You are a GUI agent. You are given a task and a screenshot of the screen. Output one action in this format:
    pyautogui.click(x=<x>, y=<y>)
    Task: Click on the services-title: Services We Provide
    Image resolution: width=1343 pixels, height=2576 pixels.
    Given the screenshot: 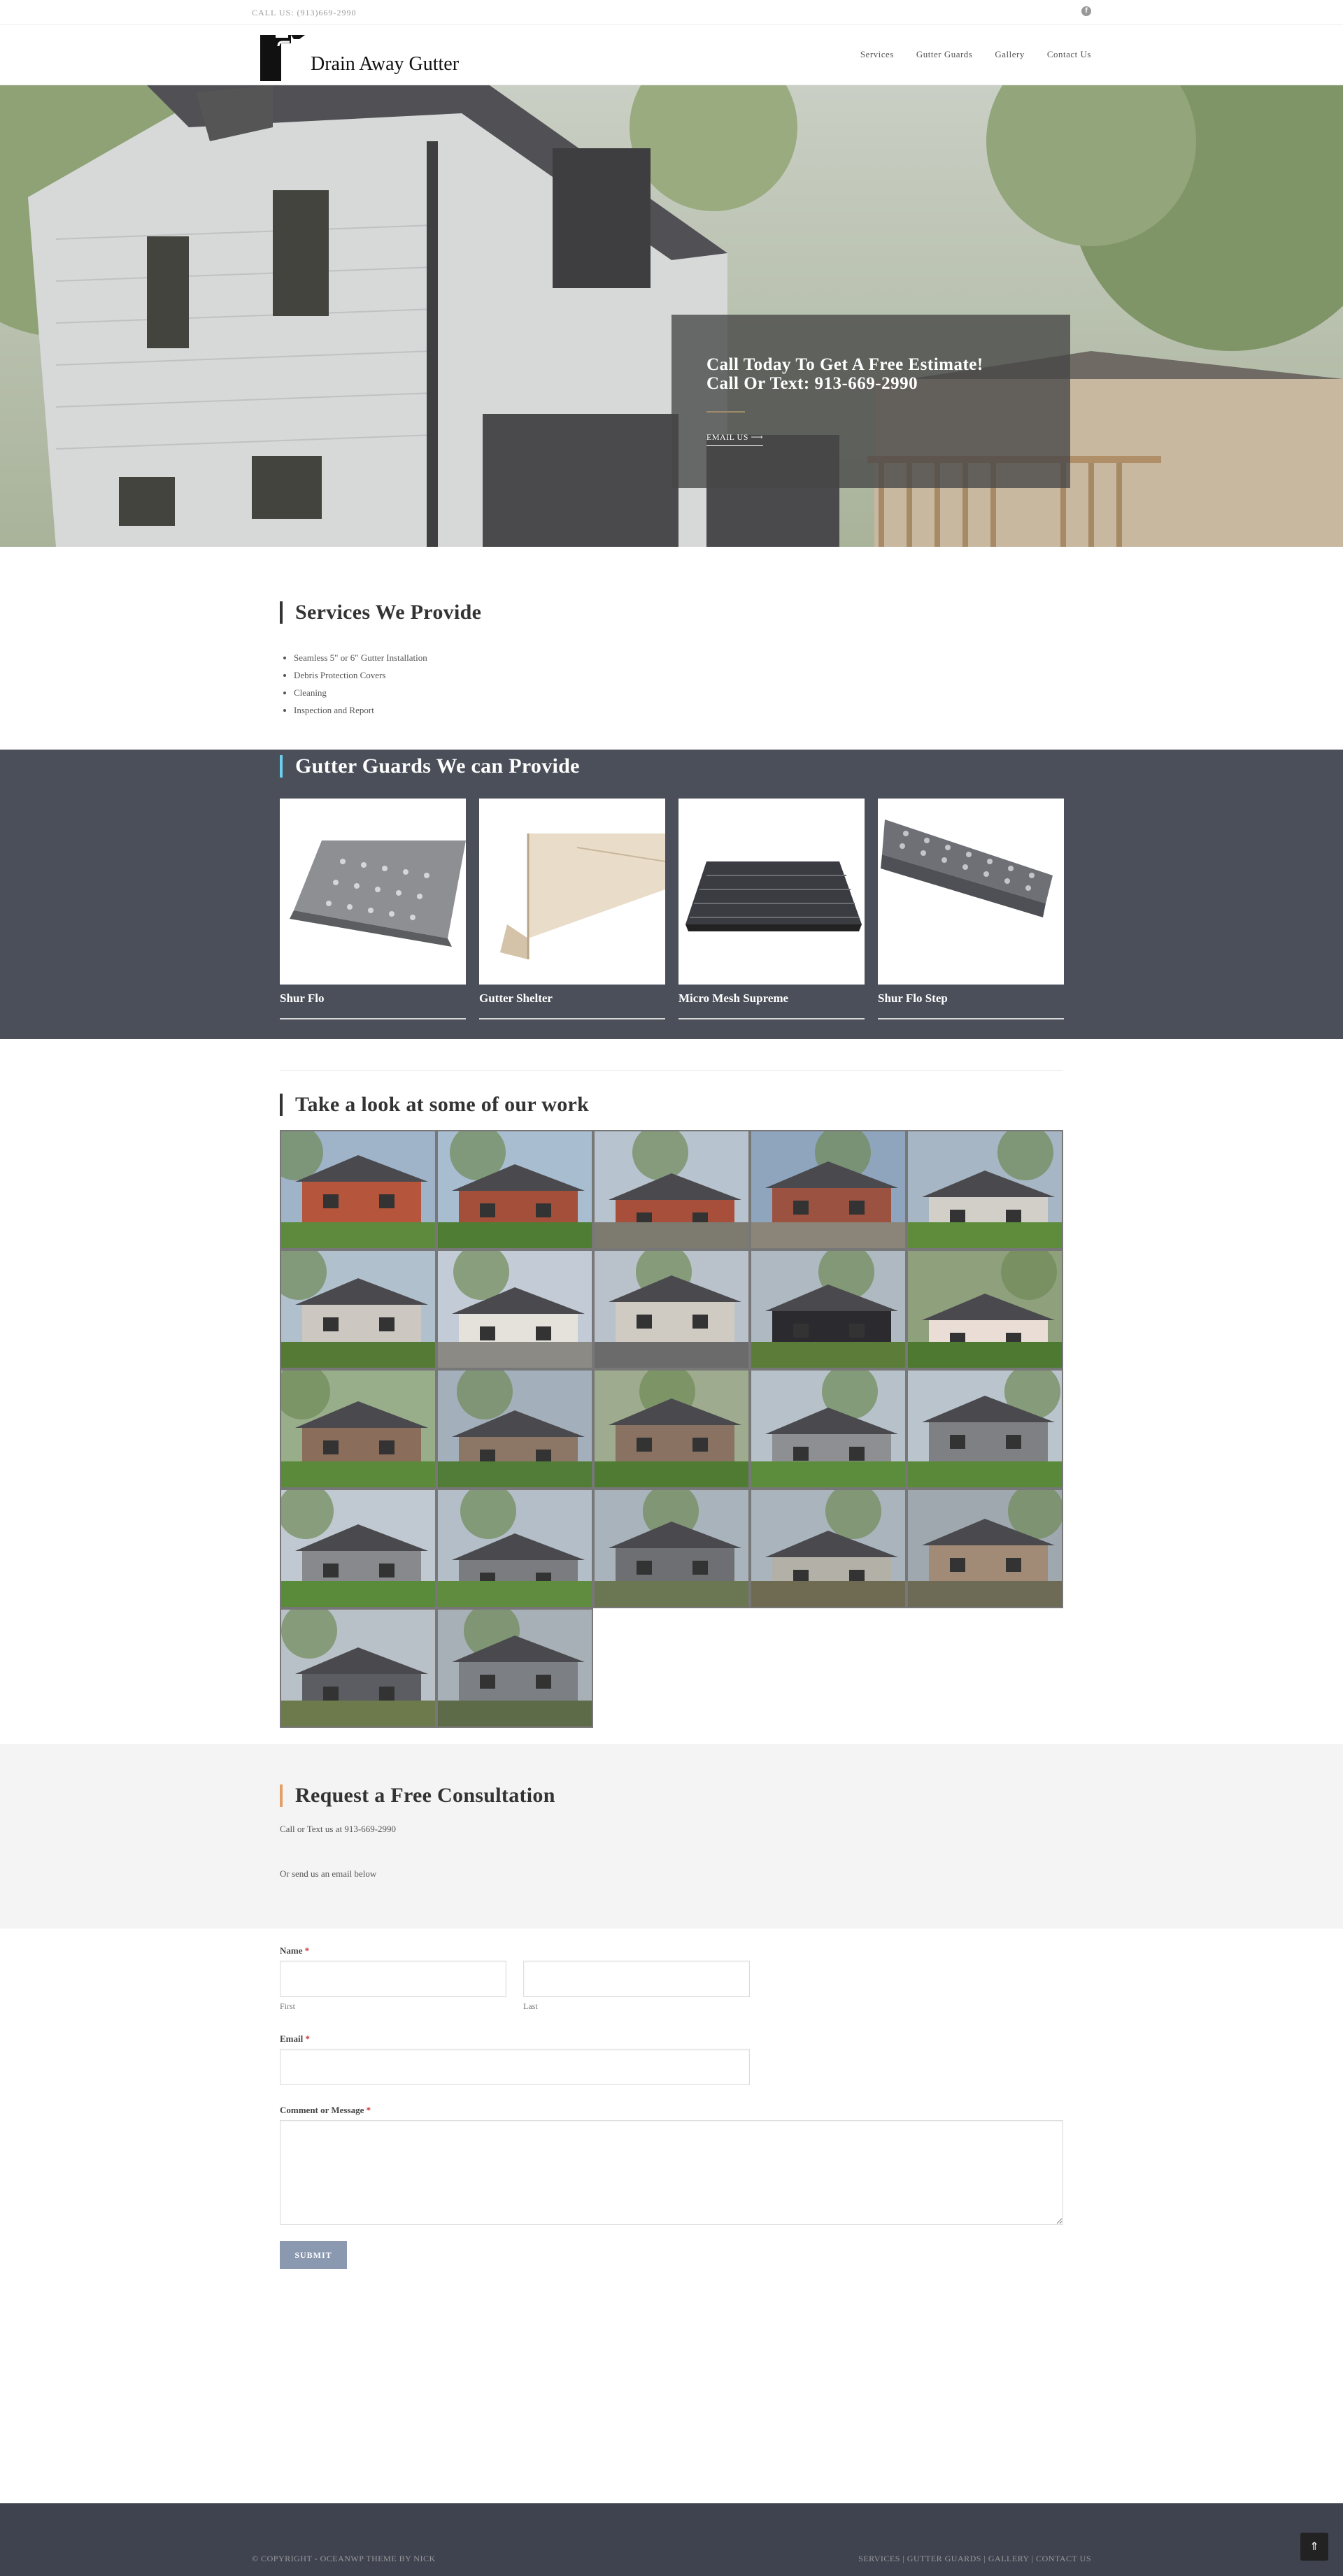 What is the action you would take?
    pyautogui.click(x=381, y=612)
    